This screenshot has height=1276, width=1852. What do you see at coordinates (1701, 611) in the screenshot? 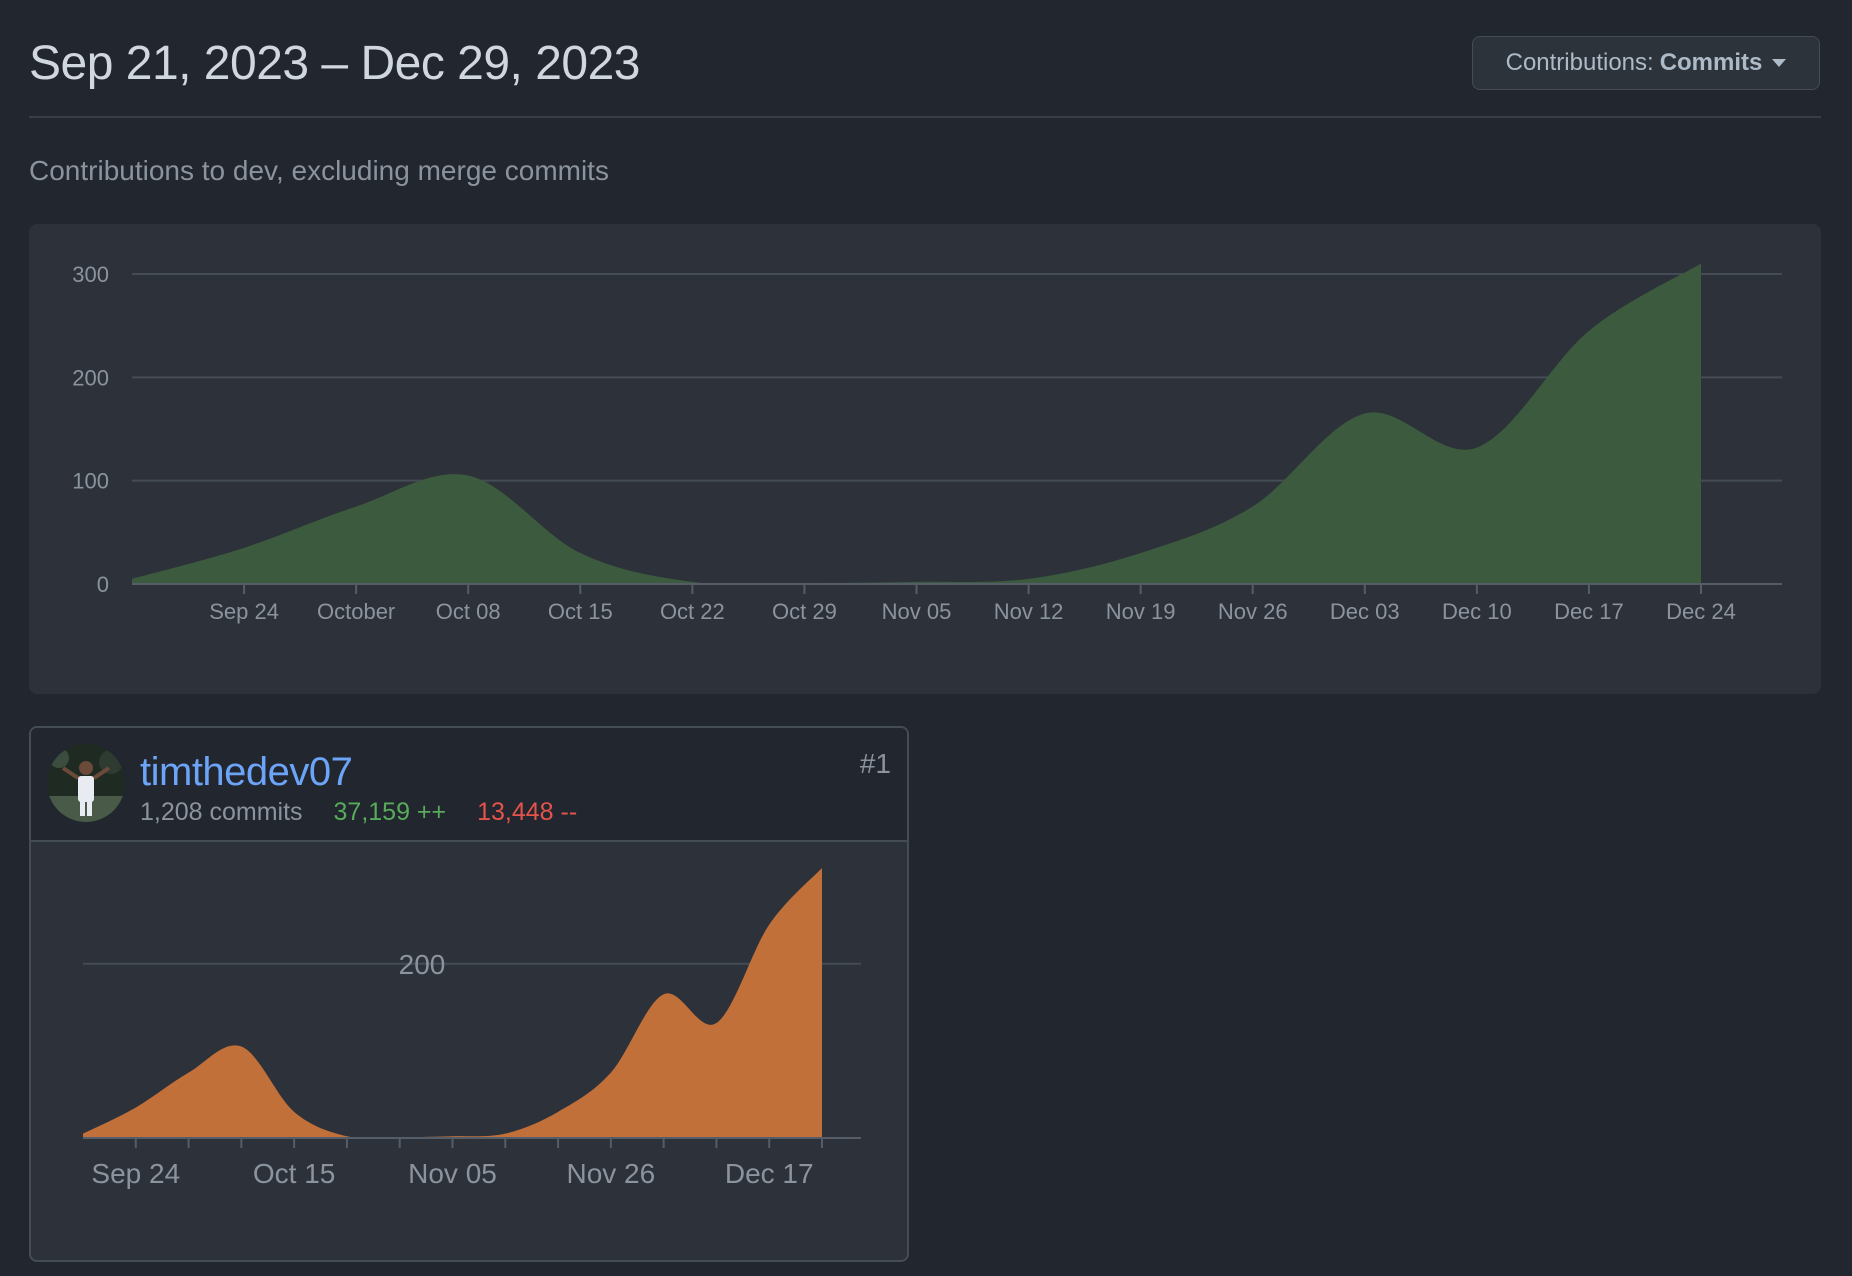
I see `x-tick-label: Dec 24` at bounding box center [1701, 611].